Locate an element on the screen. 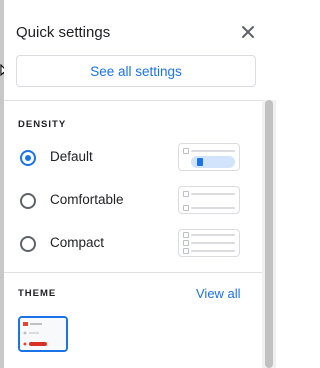 This screenshot has height=368, width=320. scrollbar-track is located at coordinates (269, 234).